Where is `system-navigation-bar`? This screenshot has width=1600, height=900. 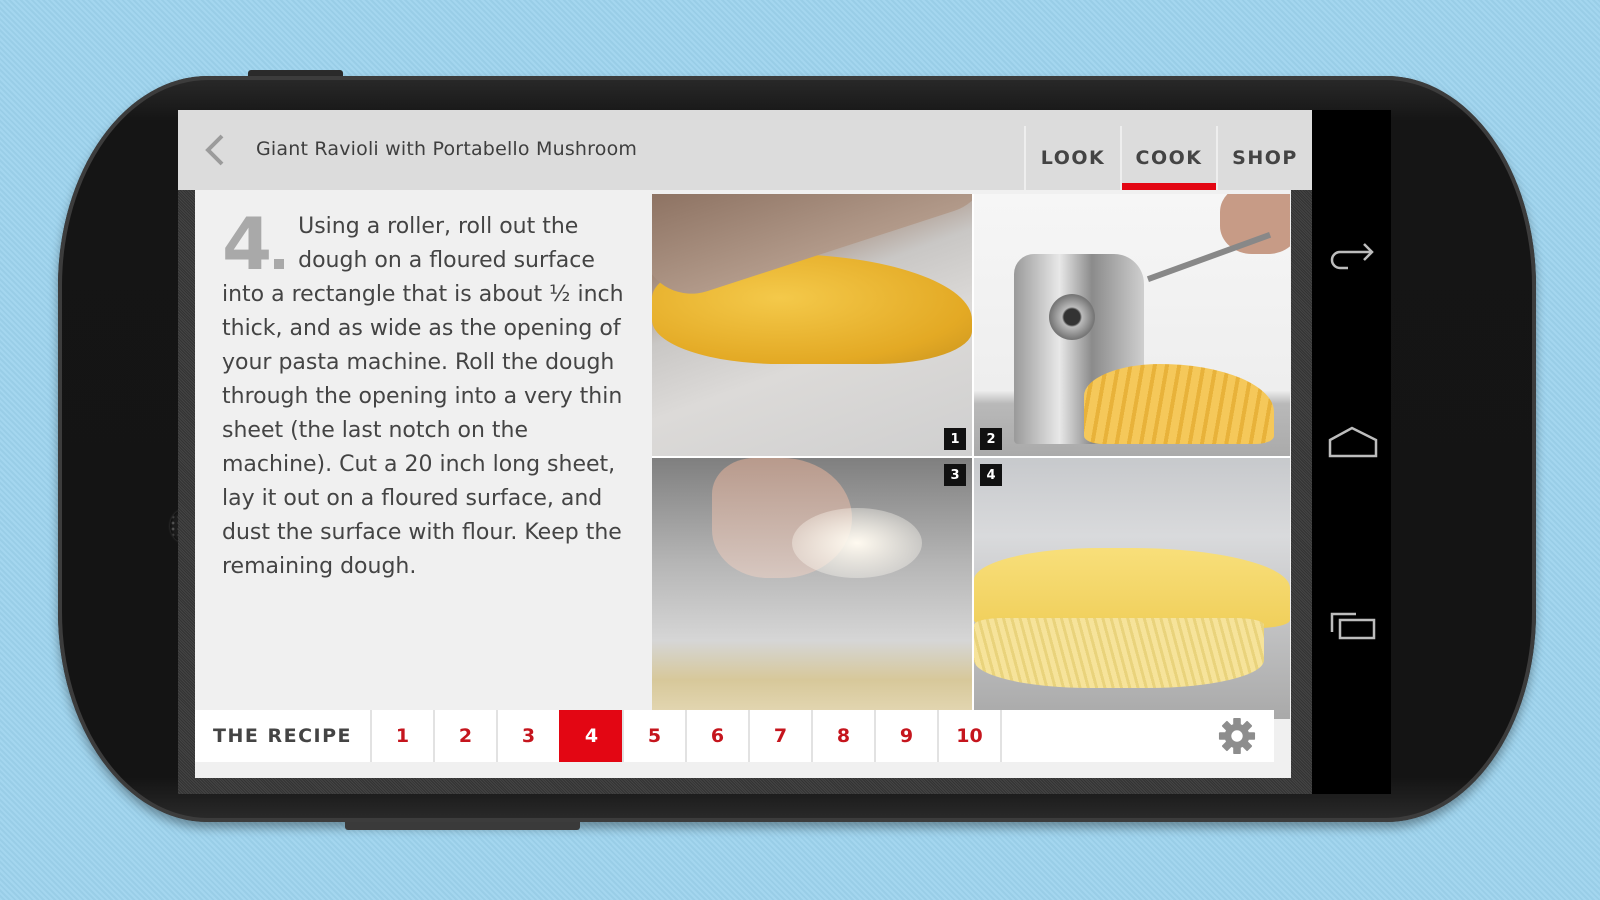
system-navigation-bar is located at coordinates (1351, 452).